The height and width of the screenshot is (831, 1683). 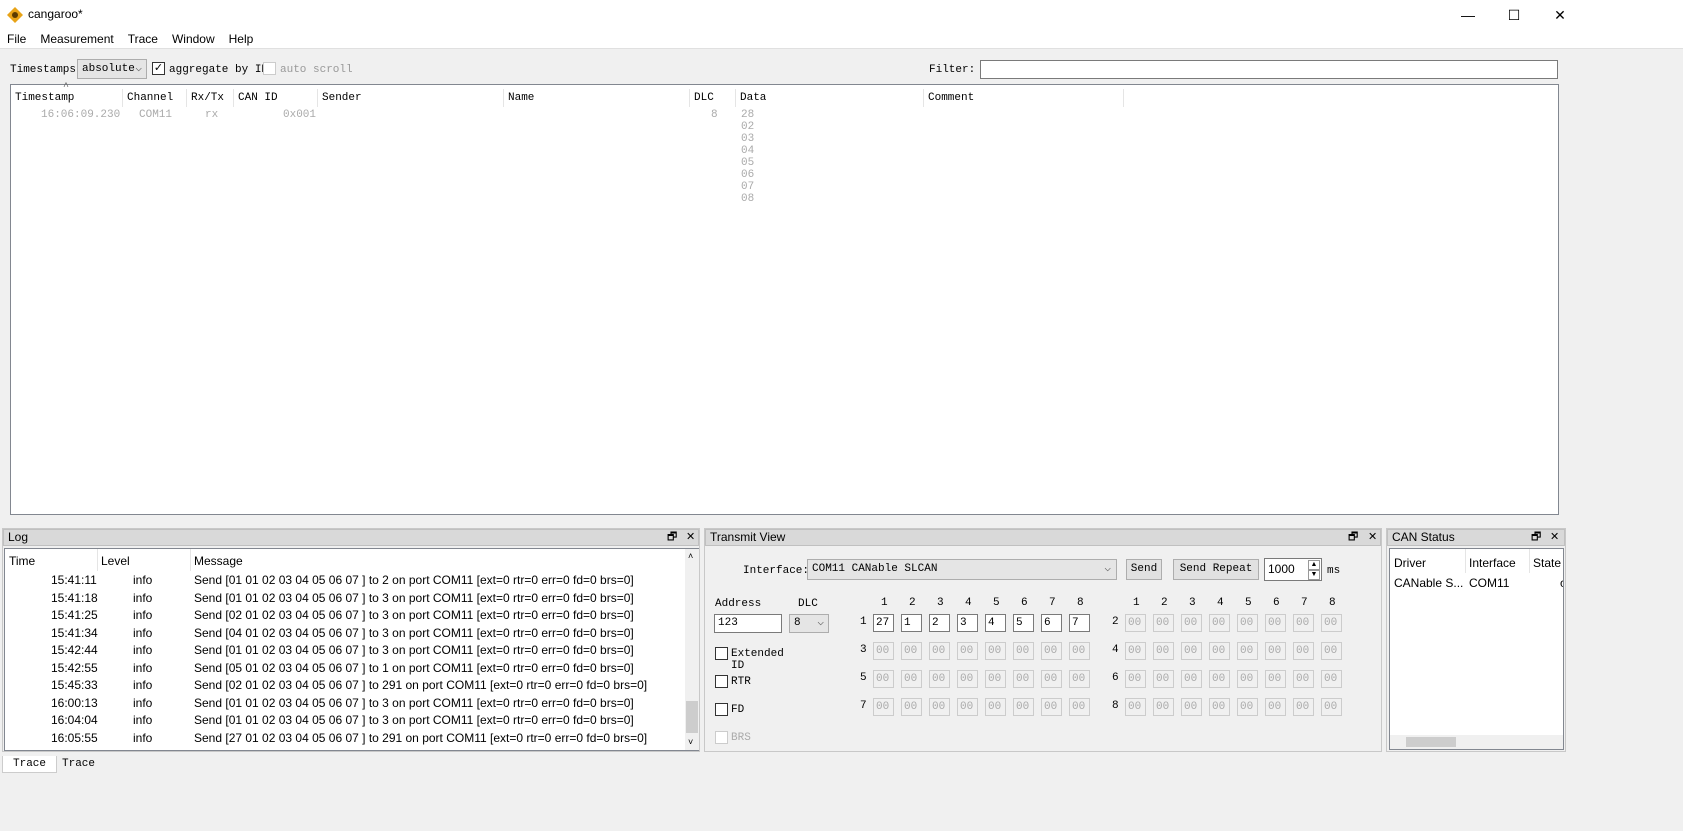 I want to click on spin-down-icon: ▼, so click(x=1314, y=575).